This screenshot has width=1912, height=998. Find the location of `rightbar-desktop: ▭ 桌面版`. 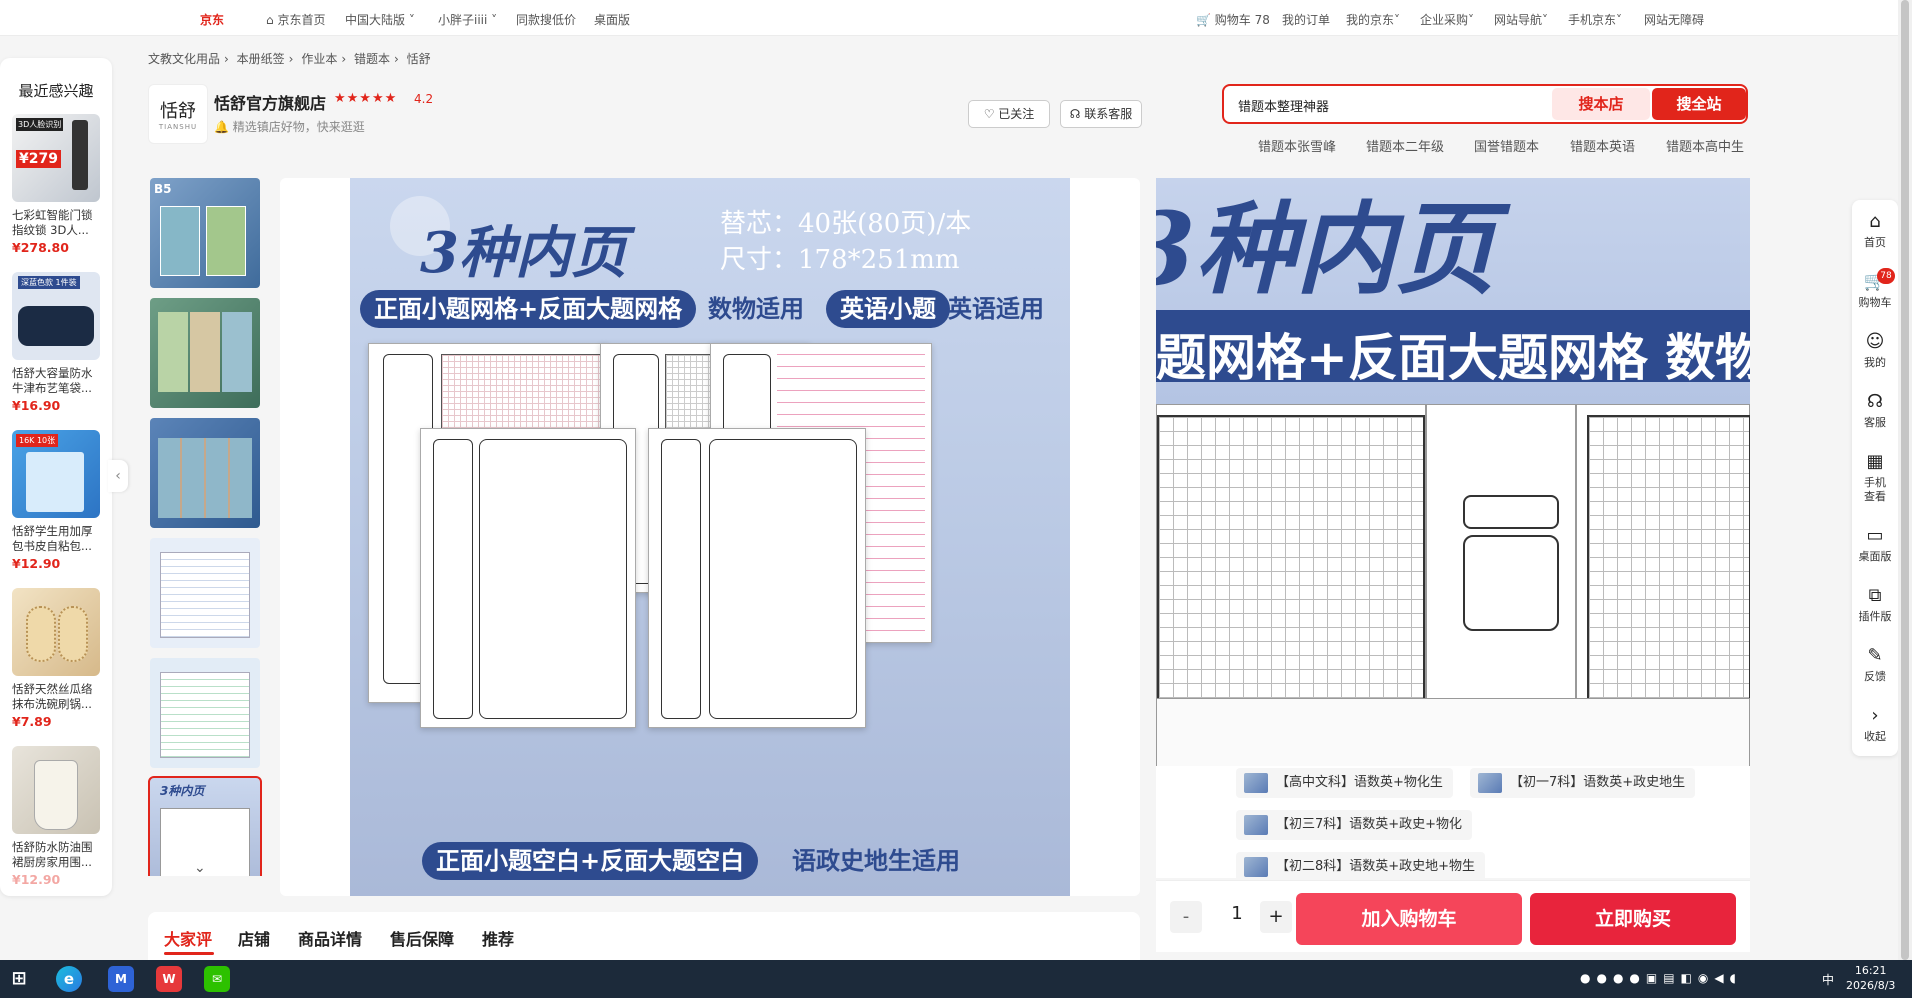

rightbar-desktop: ▭ 桌面版 is located at coordinates (1875, 545).